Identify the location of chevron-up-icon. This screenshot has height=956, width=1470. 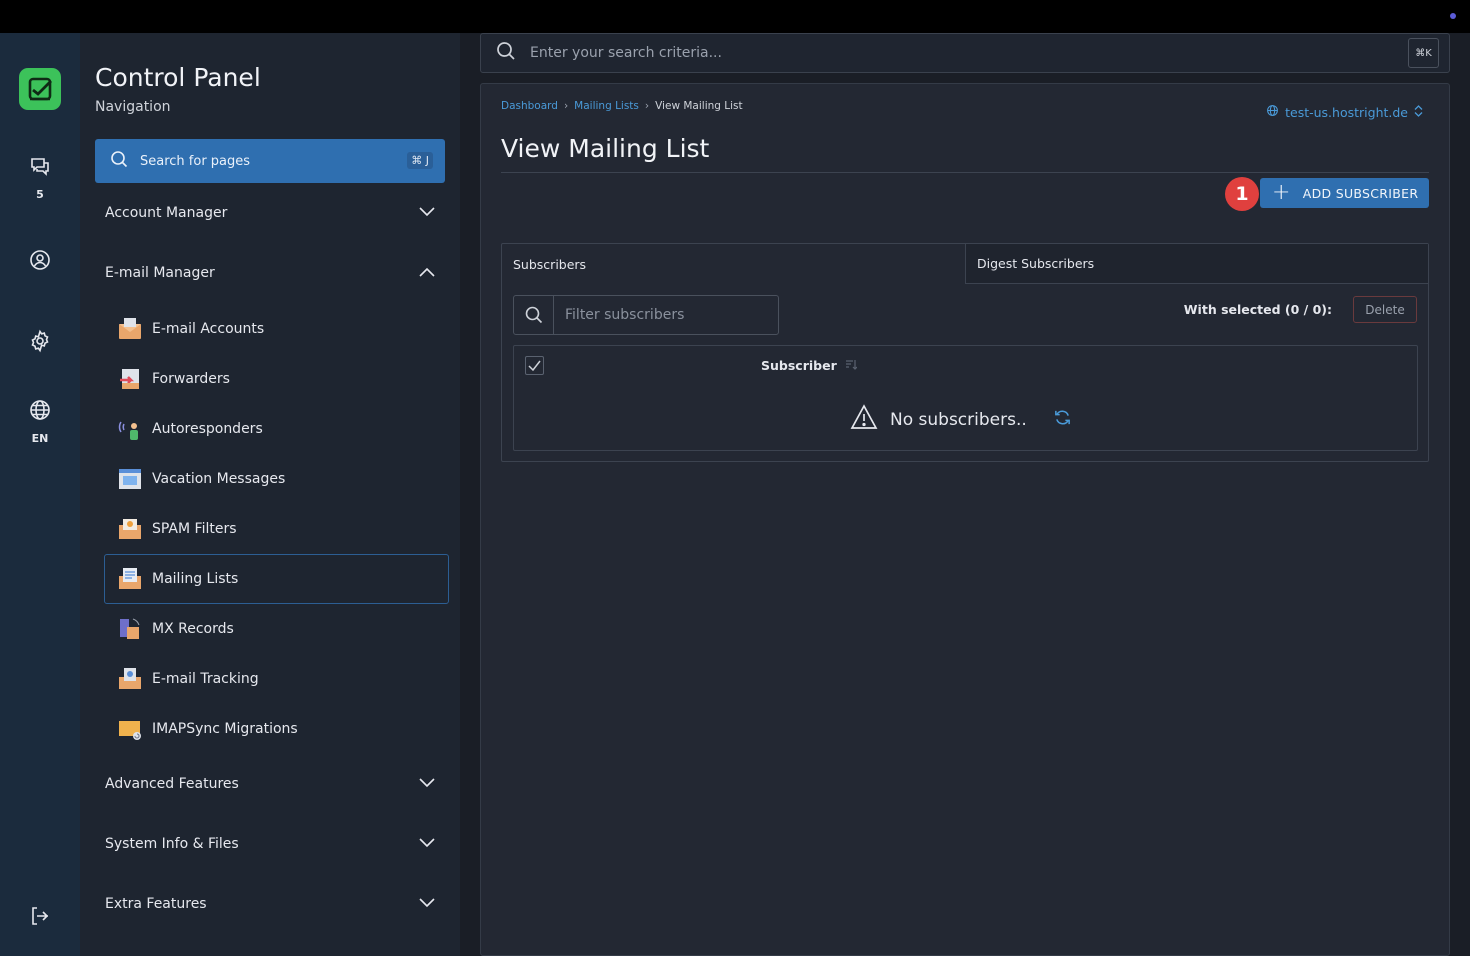
(427, 273).